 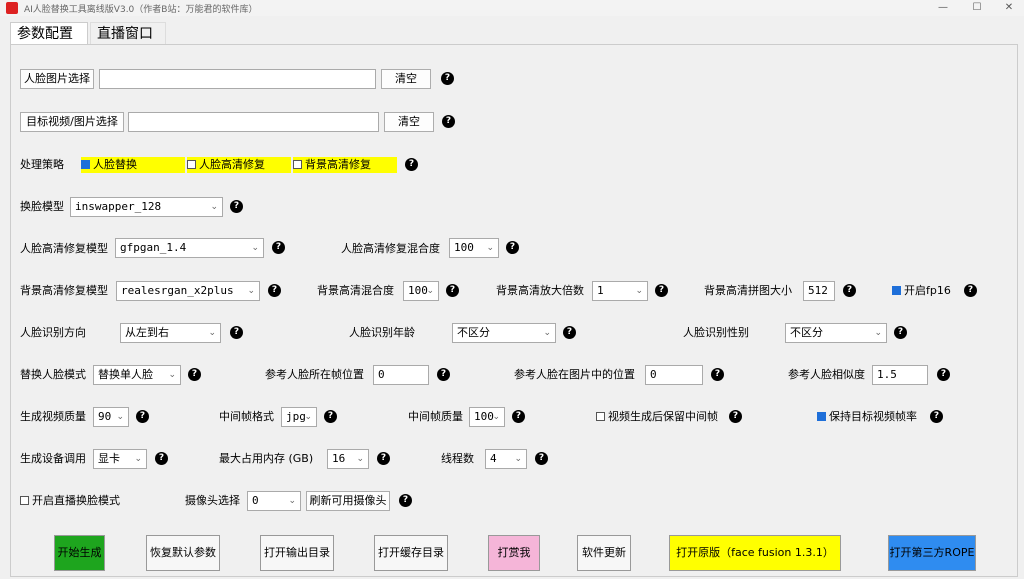 What do you see at coordinates (977, 8) in the screenshot?
I see `maximize-button: ☐` at bounding box center [977, 8].